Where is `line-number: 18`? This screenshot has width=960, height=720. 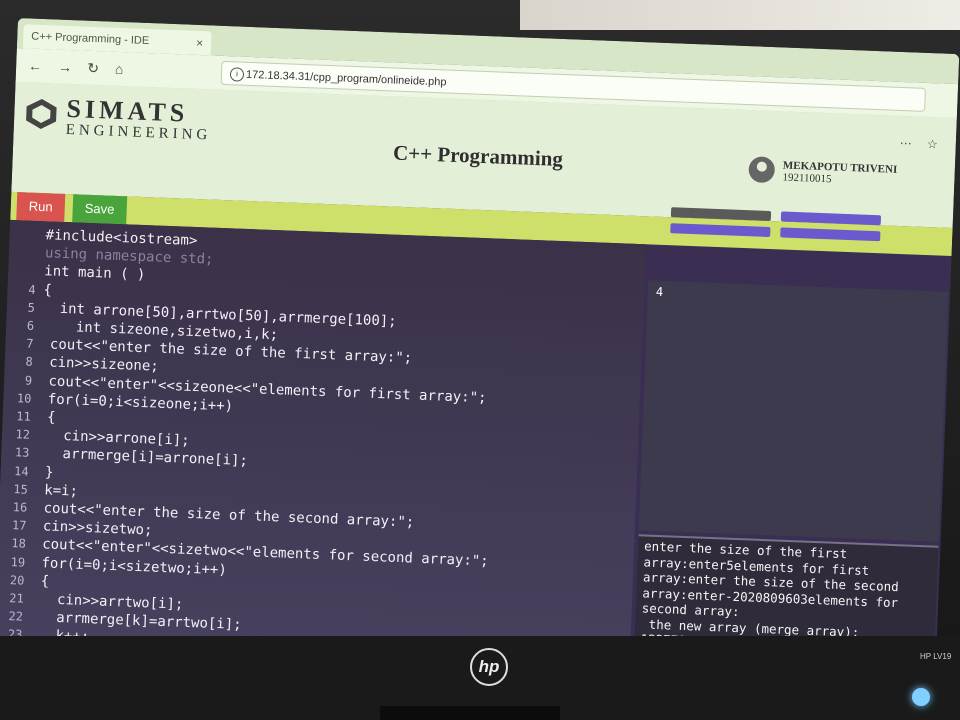
line-number: 18 is located at coordinates (19, 544).